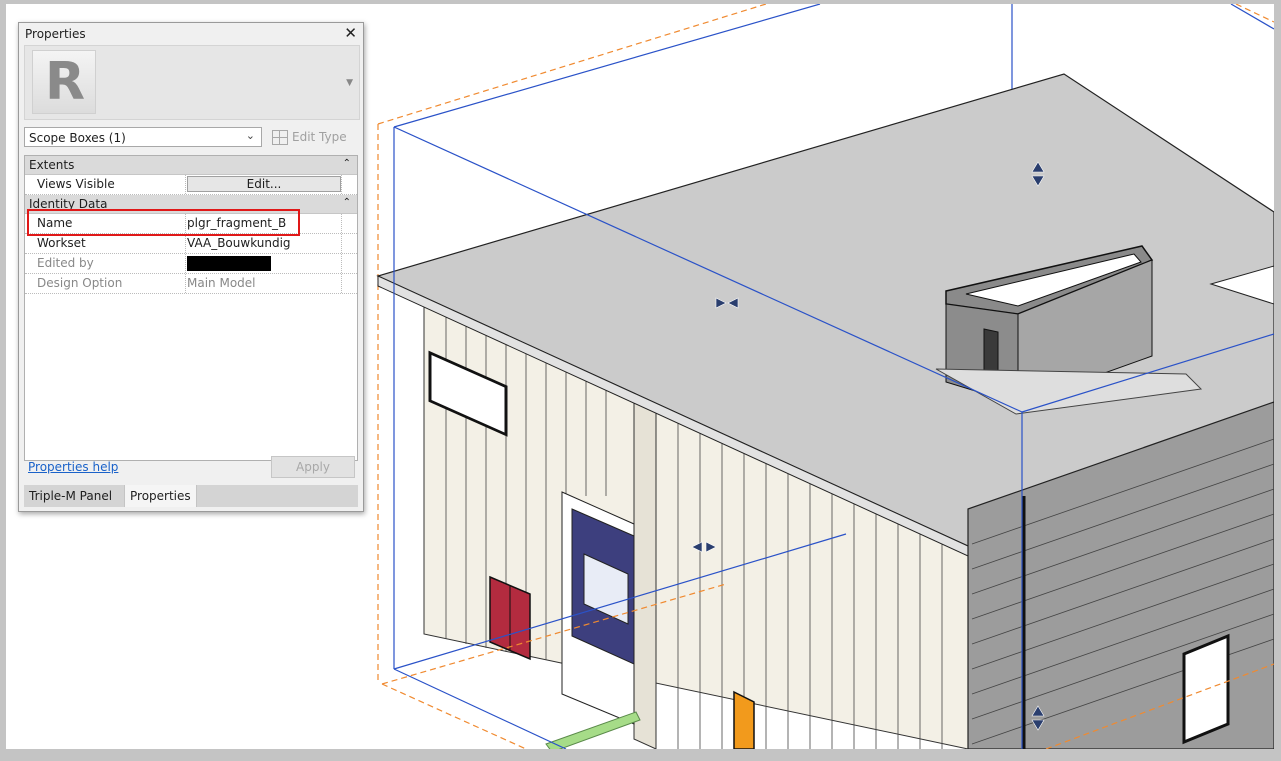 The height and width of the screenshot is (761, 1281). What do you see at coordinates (65, 263) in the screenshot?
I see `property-key: Edited by` at bounding box center [65, 263].